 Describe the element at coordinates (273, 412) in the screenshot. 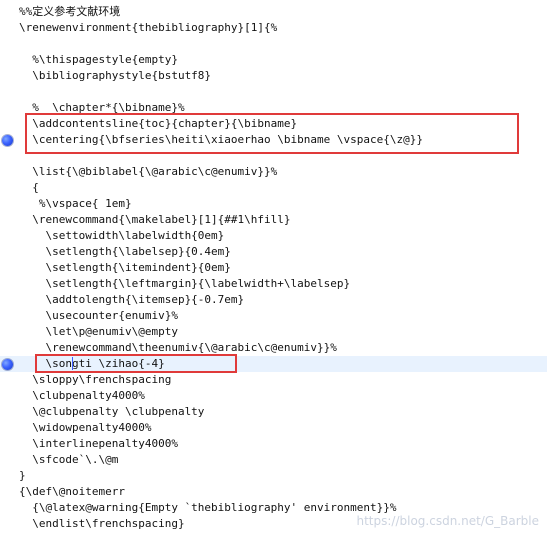

I see `code-line: \@clubpenalty \clubpenalty` at that location.